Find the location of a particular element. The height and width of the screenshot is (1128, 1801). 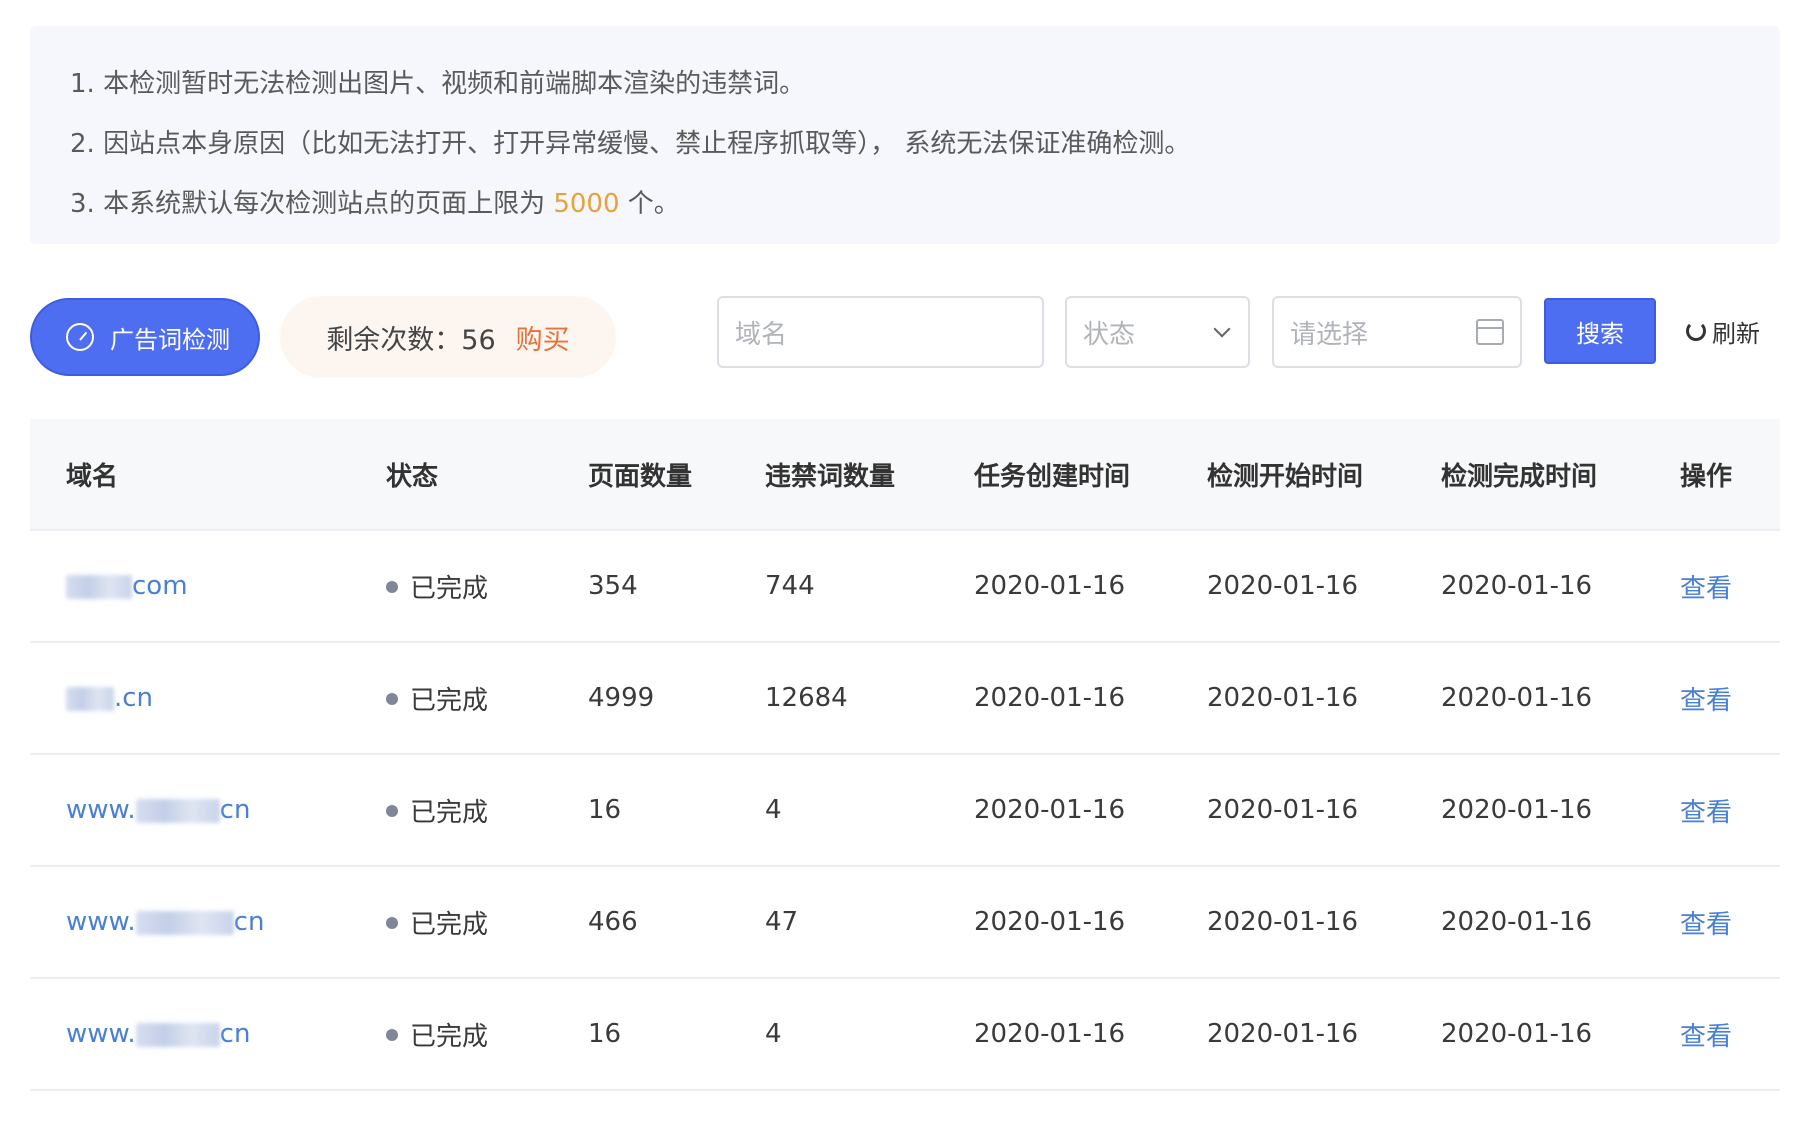

chevron-down-icon is located at coordinates (1222, 329).